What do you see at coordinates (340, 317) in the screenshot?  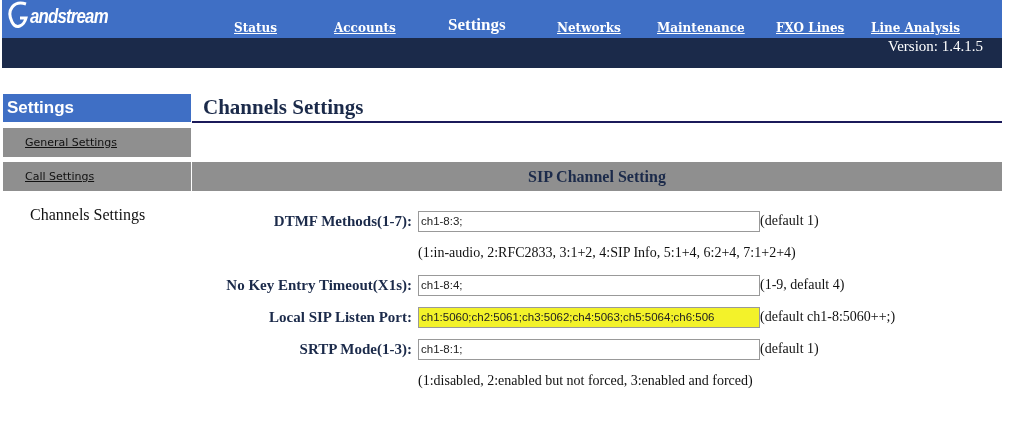 I see `field-label: Local SIP Listen Port:` at bounding box center [340, 317].